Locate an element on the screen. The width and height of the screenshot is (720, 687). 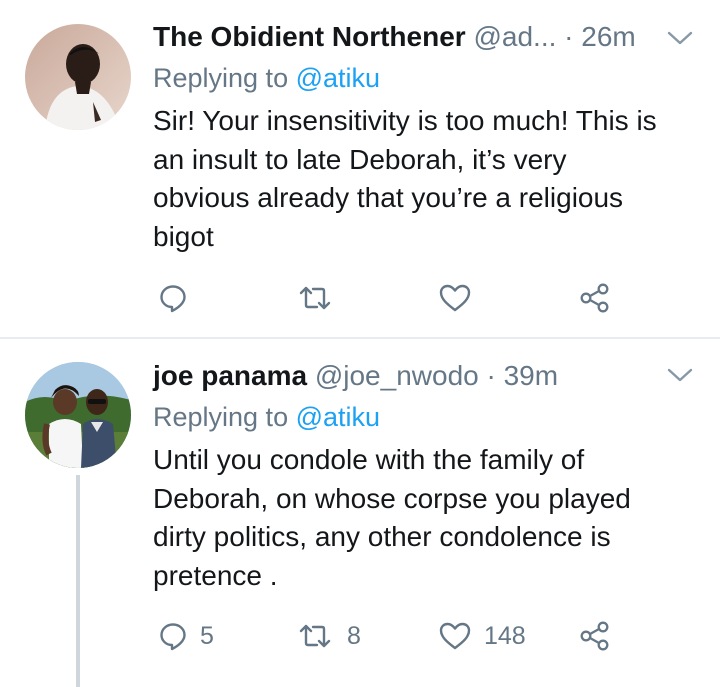
tweet-header: The Obidient Northener @ad... · 26m is located at coordinates (394, 37).